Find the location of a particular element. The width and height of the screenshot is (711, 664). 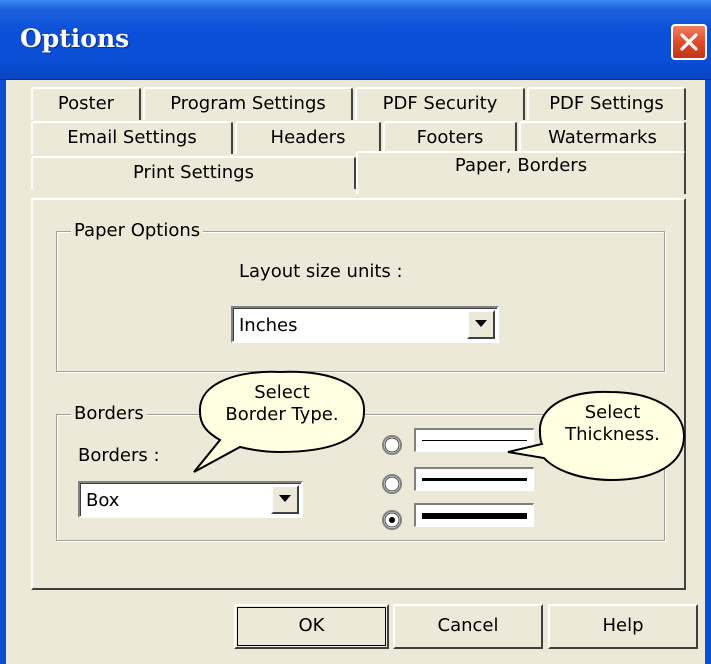

thickness-callout-line2: Thickness. is located at coordinates (612, 434).